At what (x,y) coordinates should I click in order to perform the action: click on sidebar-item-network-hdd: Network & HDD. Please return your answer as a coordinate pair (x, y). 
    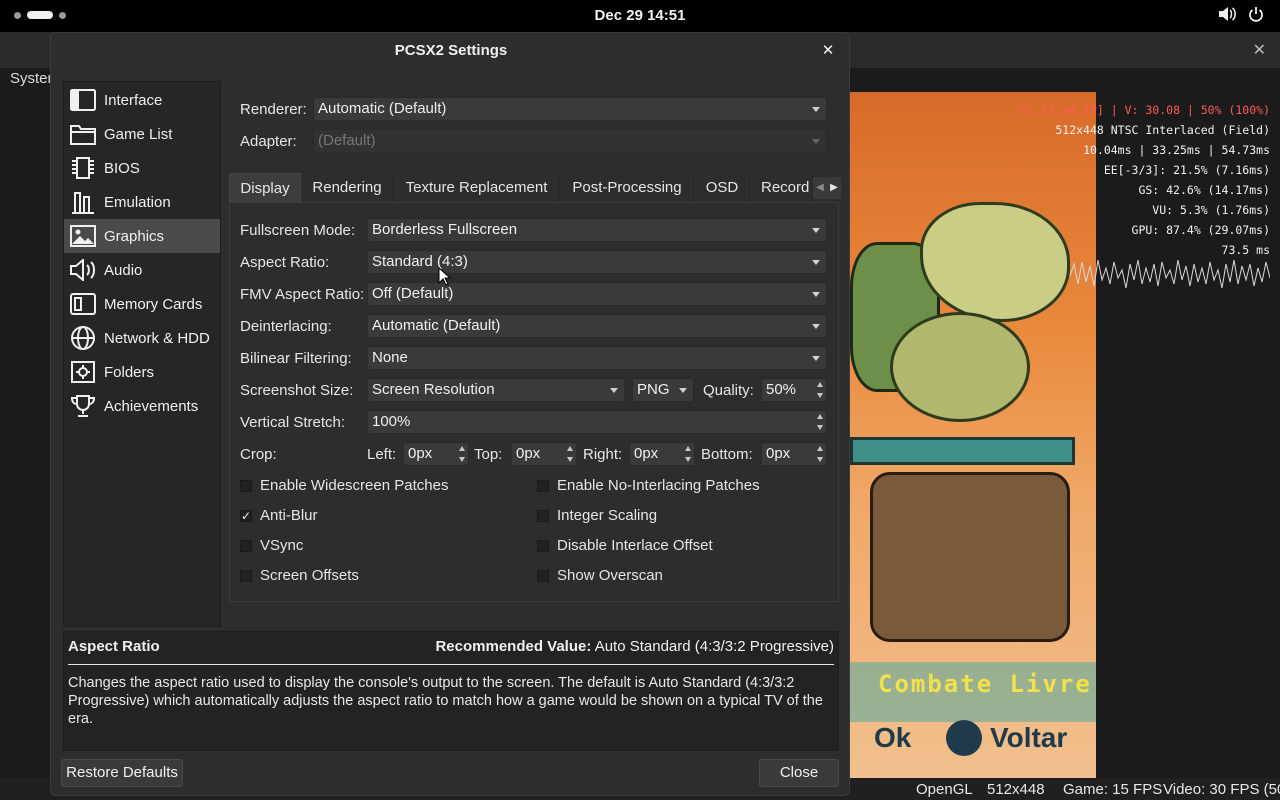
    Looking at the image, I should click on (142, 338).